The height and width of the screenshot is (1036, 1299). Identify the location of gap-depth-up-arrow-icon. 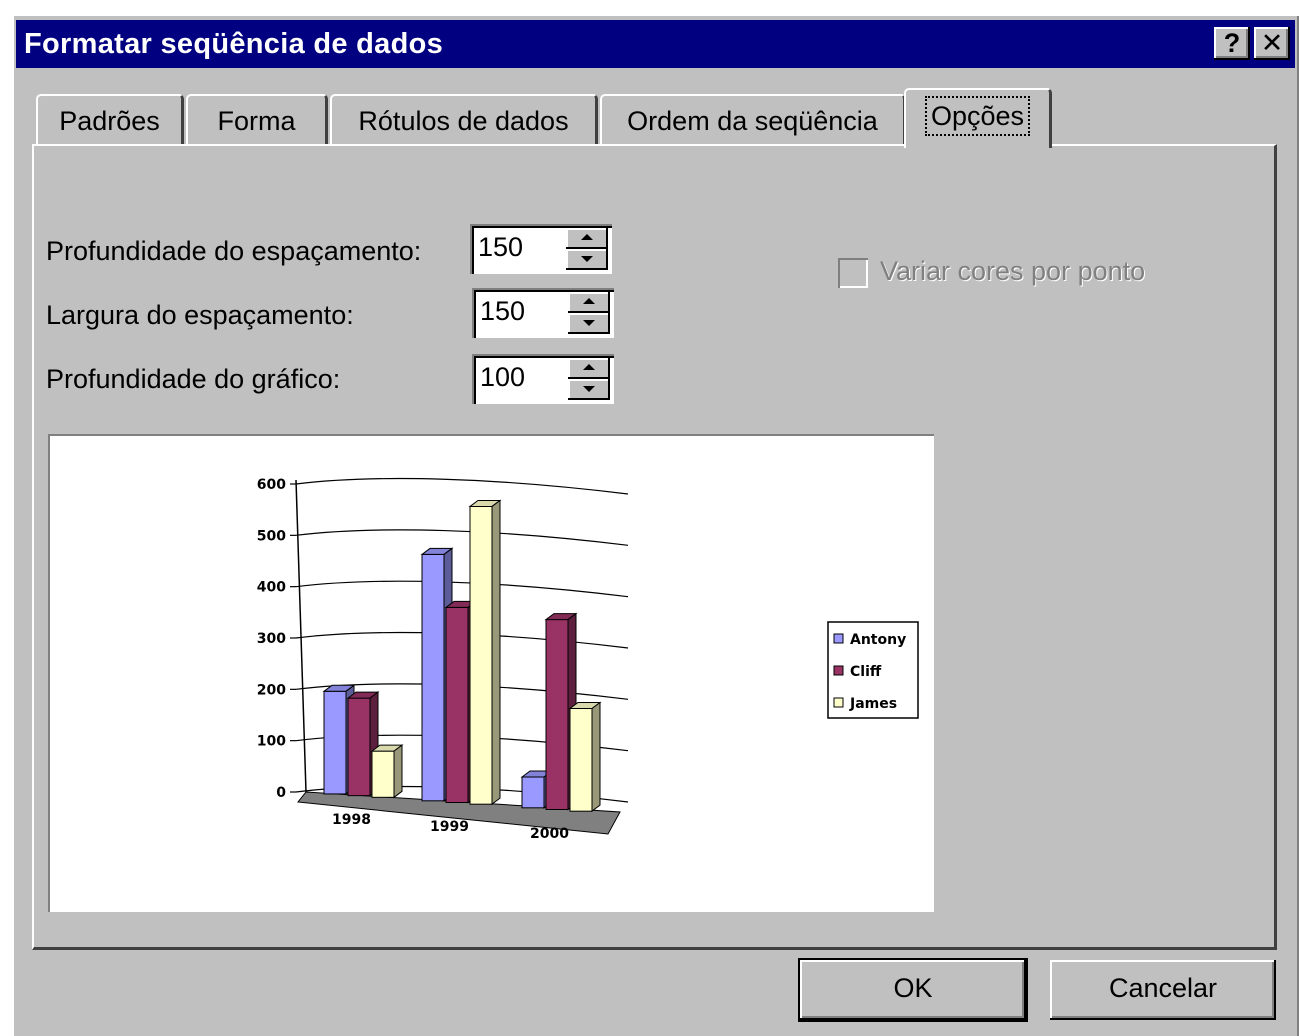
(587, 238).